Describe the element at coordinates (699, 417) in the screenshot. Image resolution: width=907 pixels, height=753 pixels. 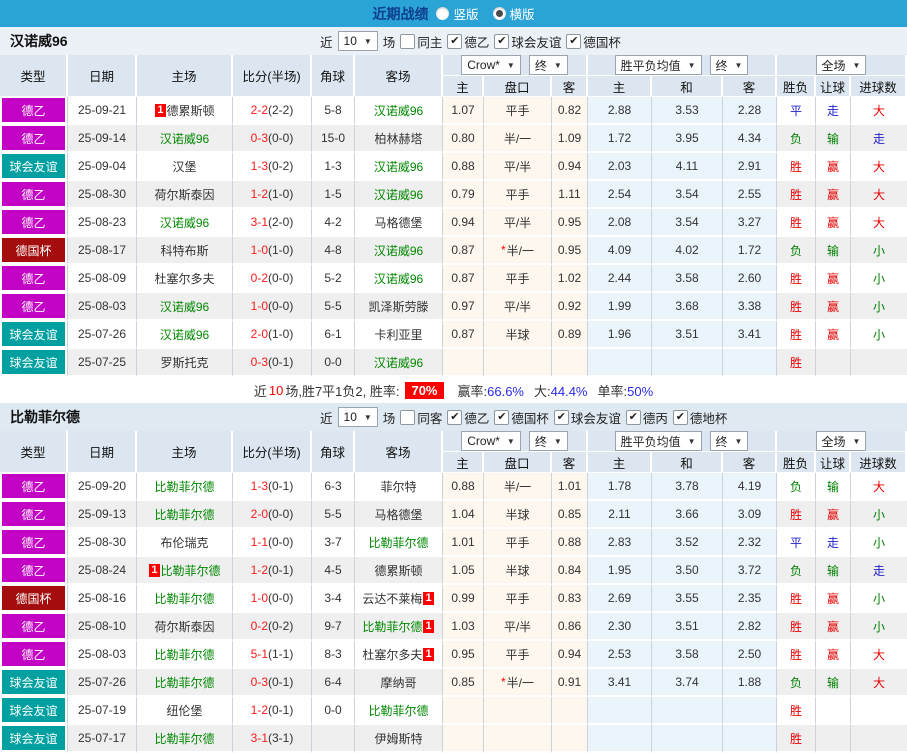
I see `league-checkbox: 德地杯` at that location.